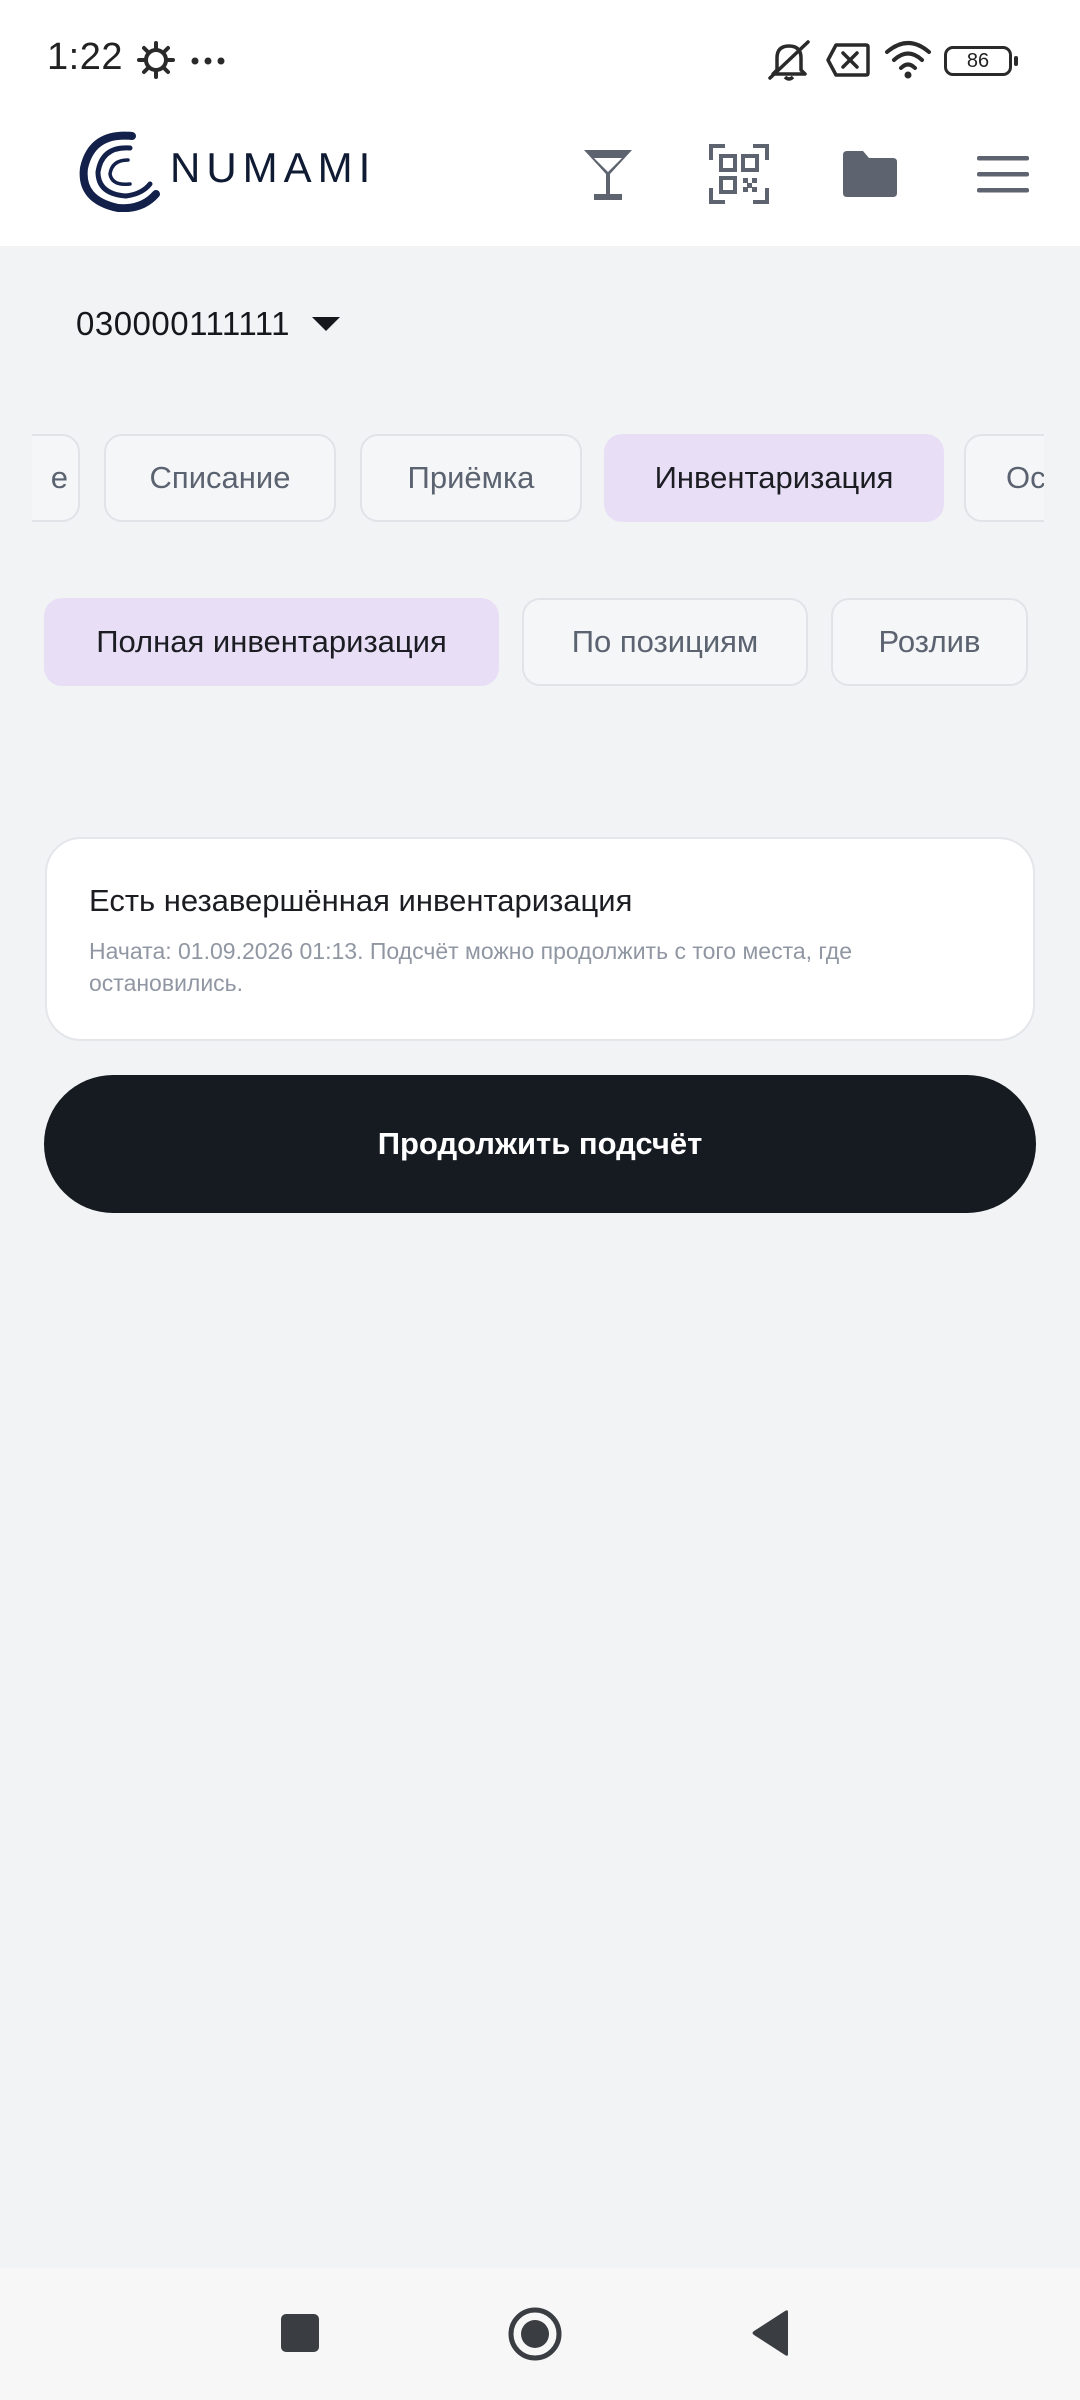  I want to click on system-nav-bar, so click(540, 2334).